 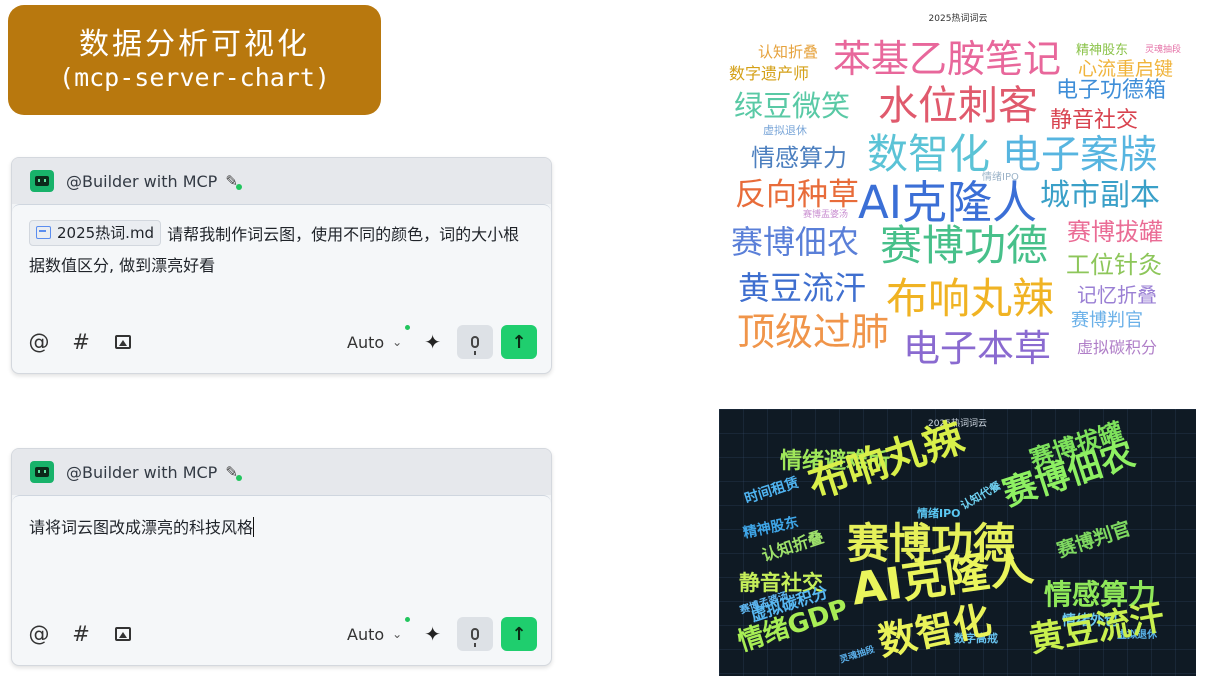 What do you see at coordinates (1080, 155) in the screenshot?
I see `word-cloud-word: 电子案牍` at bounding box center [1080, 155].